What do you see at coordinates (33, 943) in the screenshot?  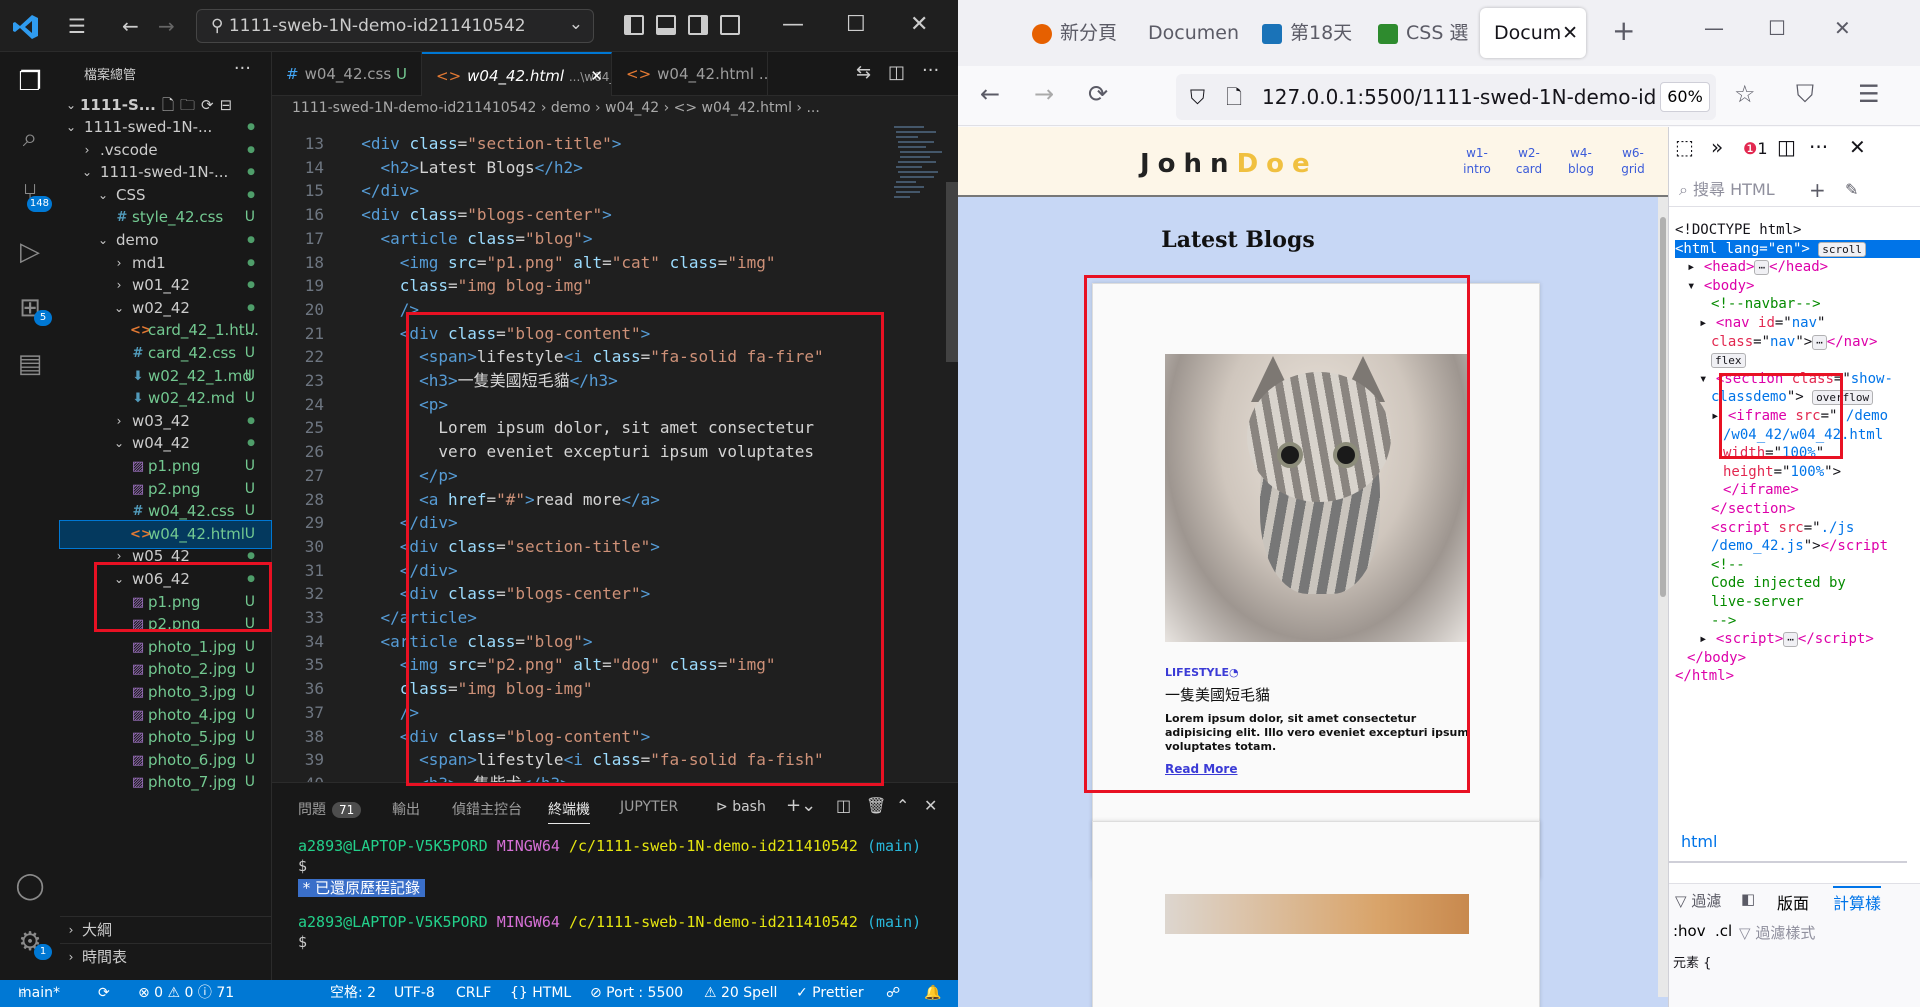 I see `settings-gear-icon: ⚙ 1` at bounding box center [33, 943].